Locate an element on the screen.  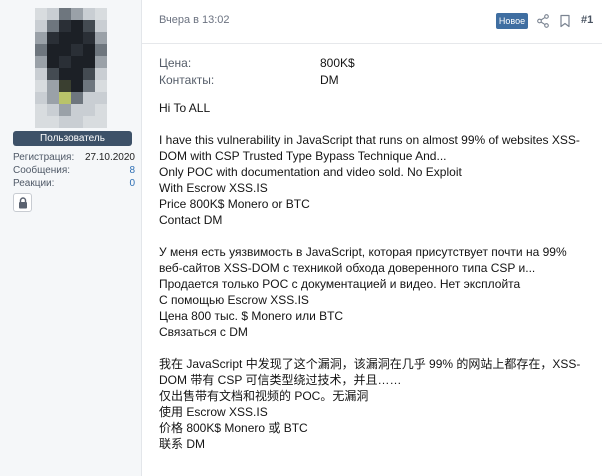
body-line: 使用 Escrow XSS.IS is located at coordinates (213, 412).